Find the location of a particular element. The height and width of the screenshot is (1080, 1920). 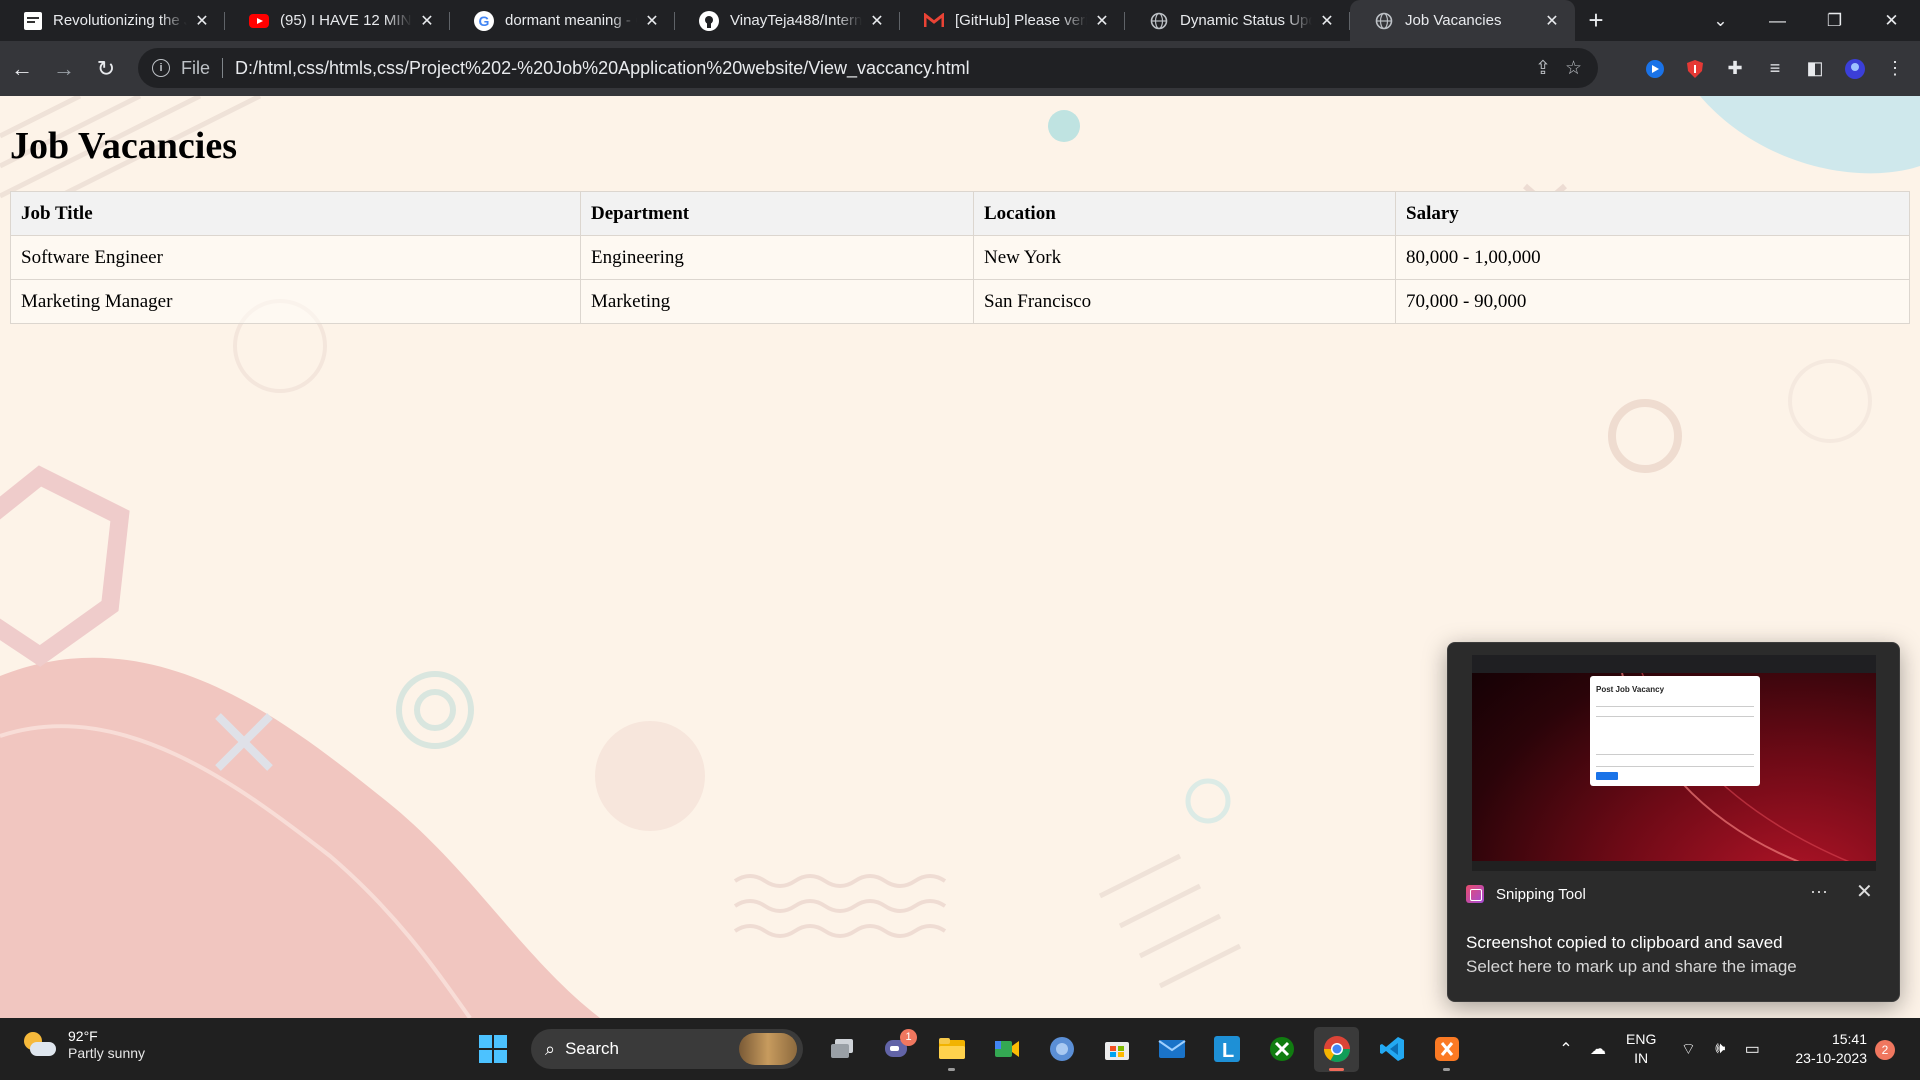

bookmark-star-icon: ☆ is located at coordinates (1573, 68).